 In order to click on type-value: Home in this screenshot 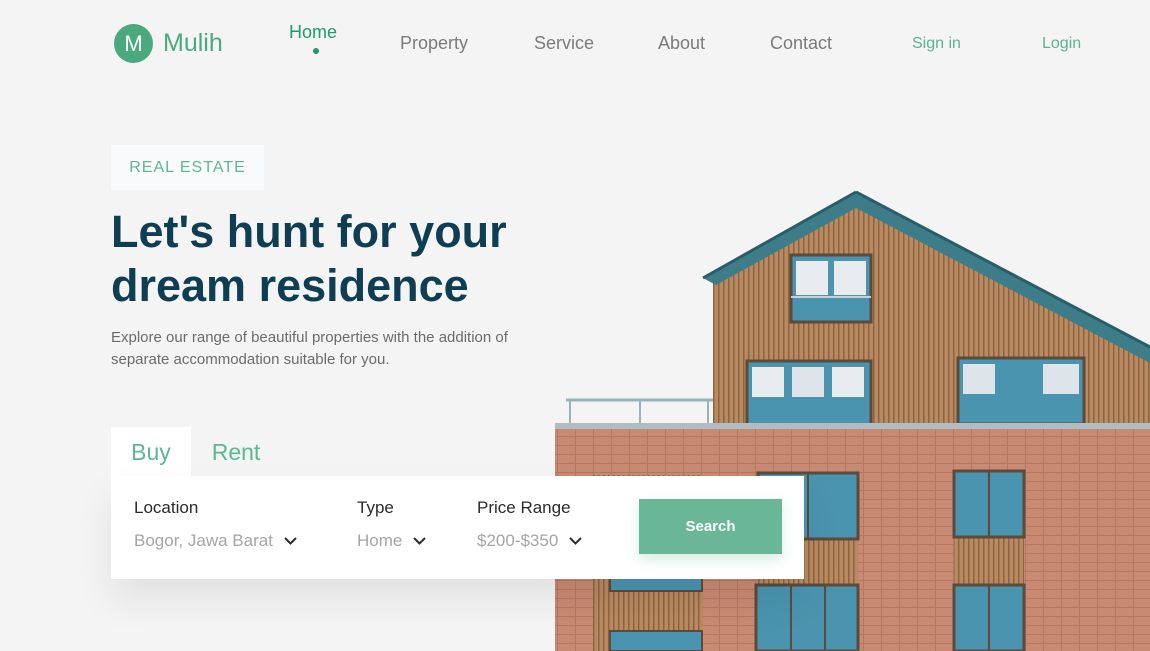, I will do `click(380, 540)`.